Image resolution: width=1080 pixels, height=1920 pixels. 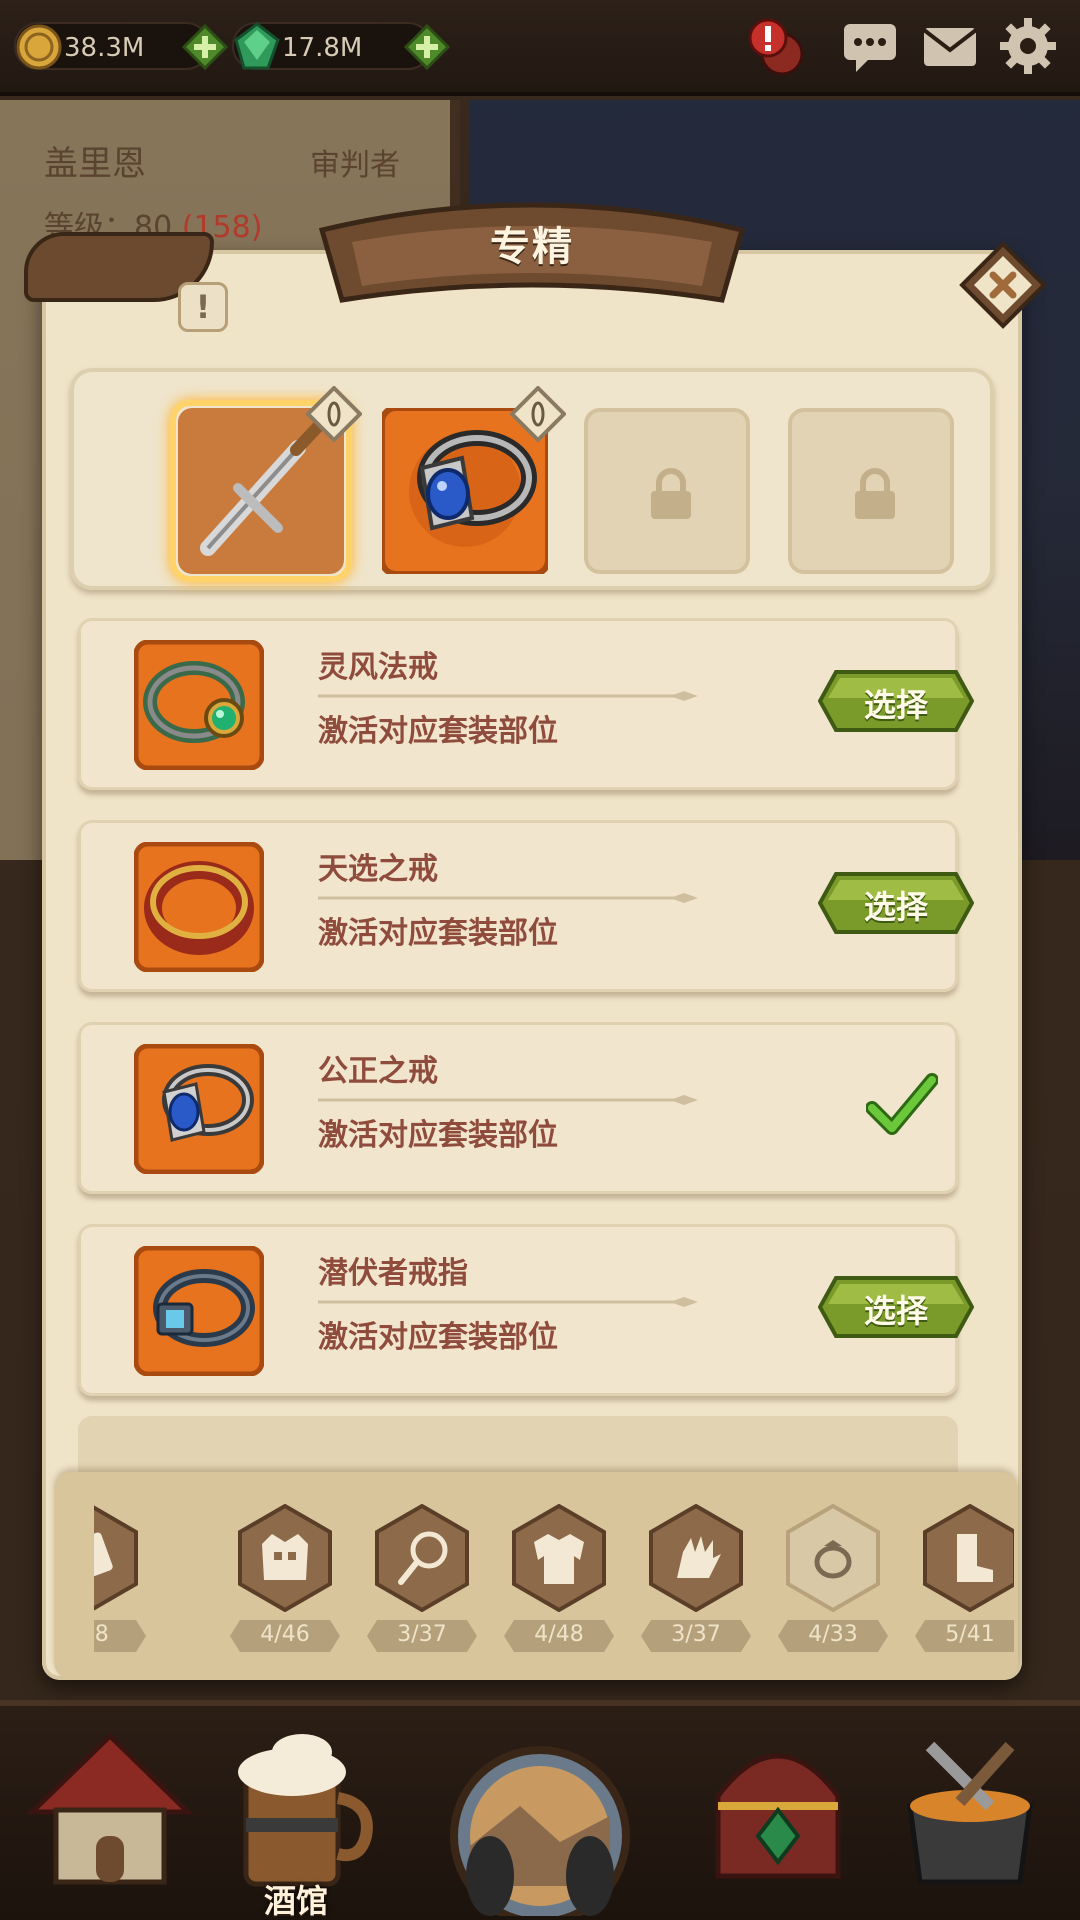 I want to click on tabs-scroll-area: /28 4/46 3/37, so click(x=554, y=1576).